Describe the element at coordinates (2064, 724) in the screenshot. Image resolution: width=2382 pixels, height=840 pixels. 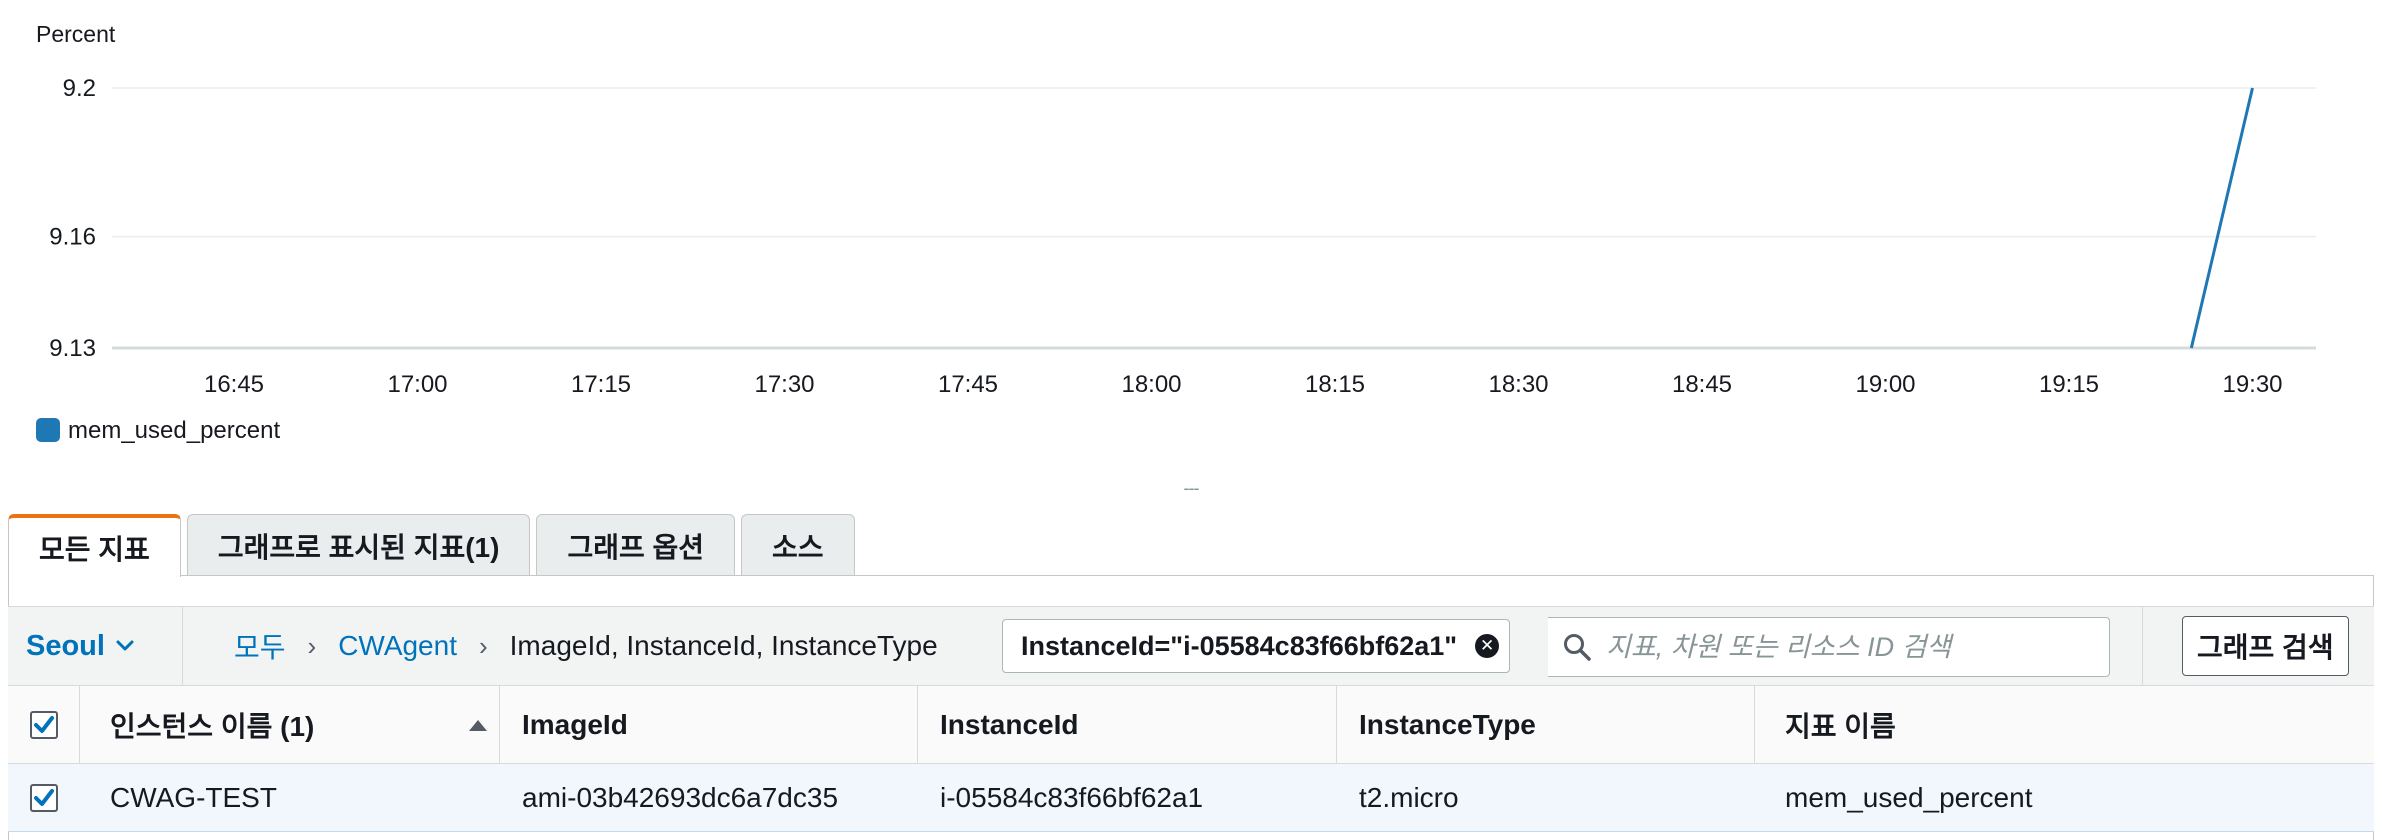
I see `column-header-metric-name: 지표 이름` at that location.